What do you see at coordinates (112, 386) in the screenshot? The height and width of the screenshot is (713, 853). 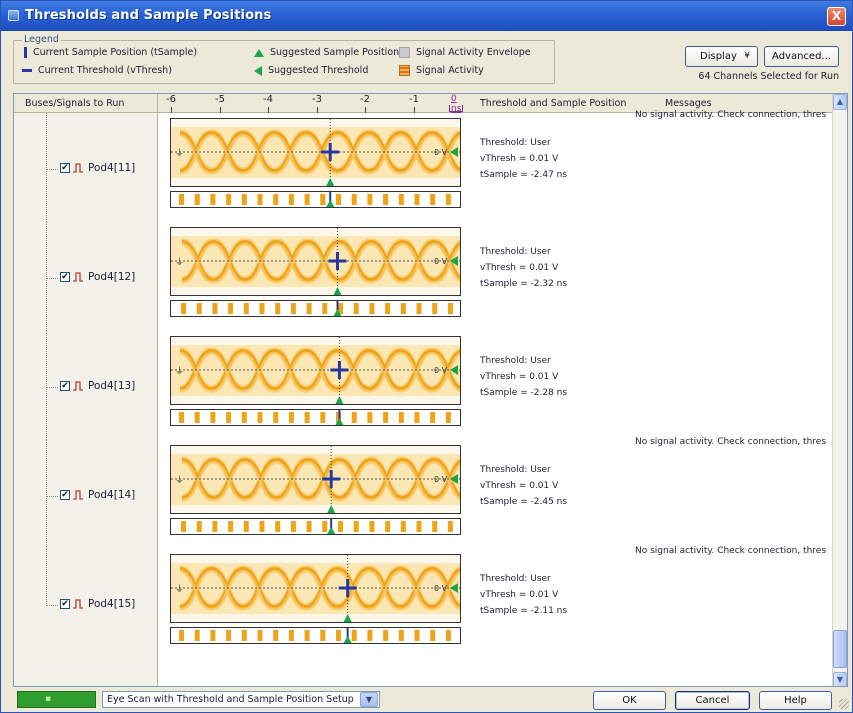 I see `signal-name: Pod4[13]` at bounding box center [112, 386].